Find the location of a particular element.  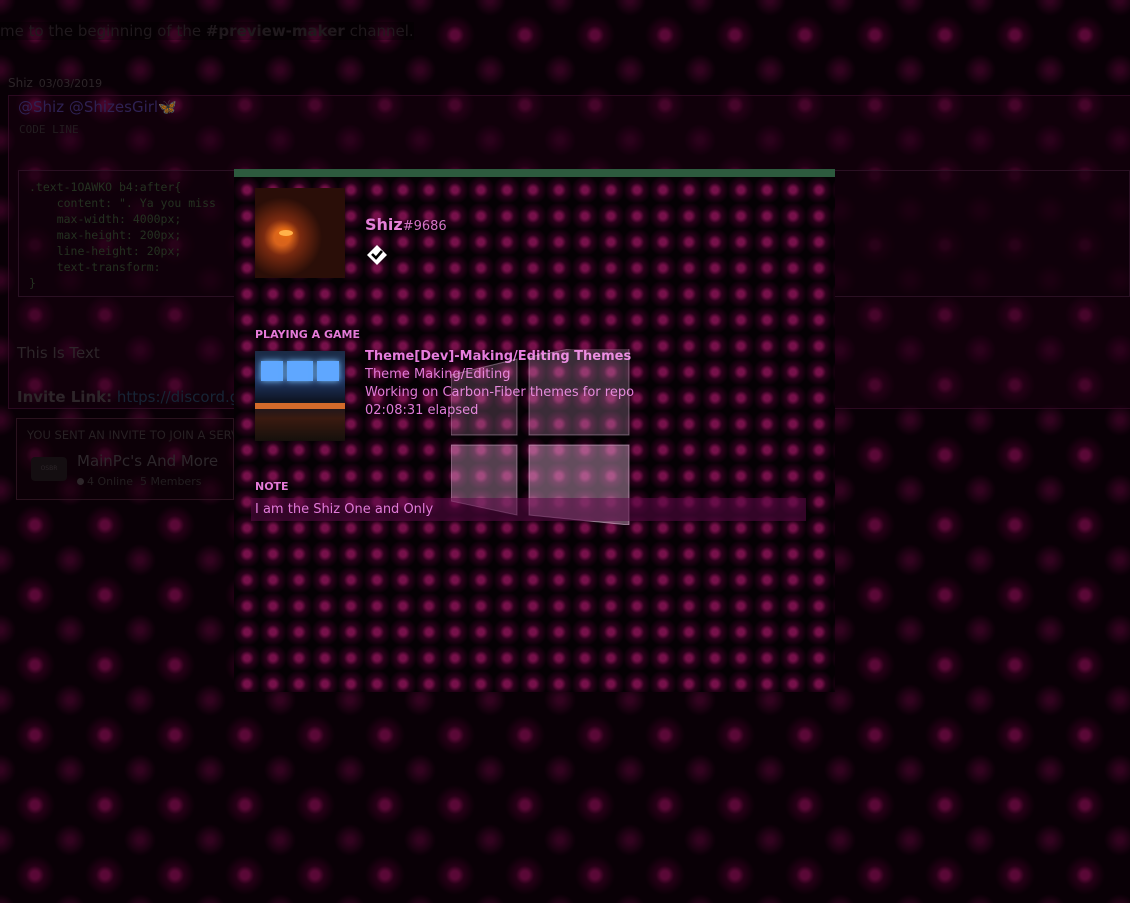

note-section-label: NOTE is located at coordinates (272, 486).